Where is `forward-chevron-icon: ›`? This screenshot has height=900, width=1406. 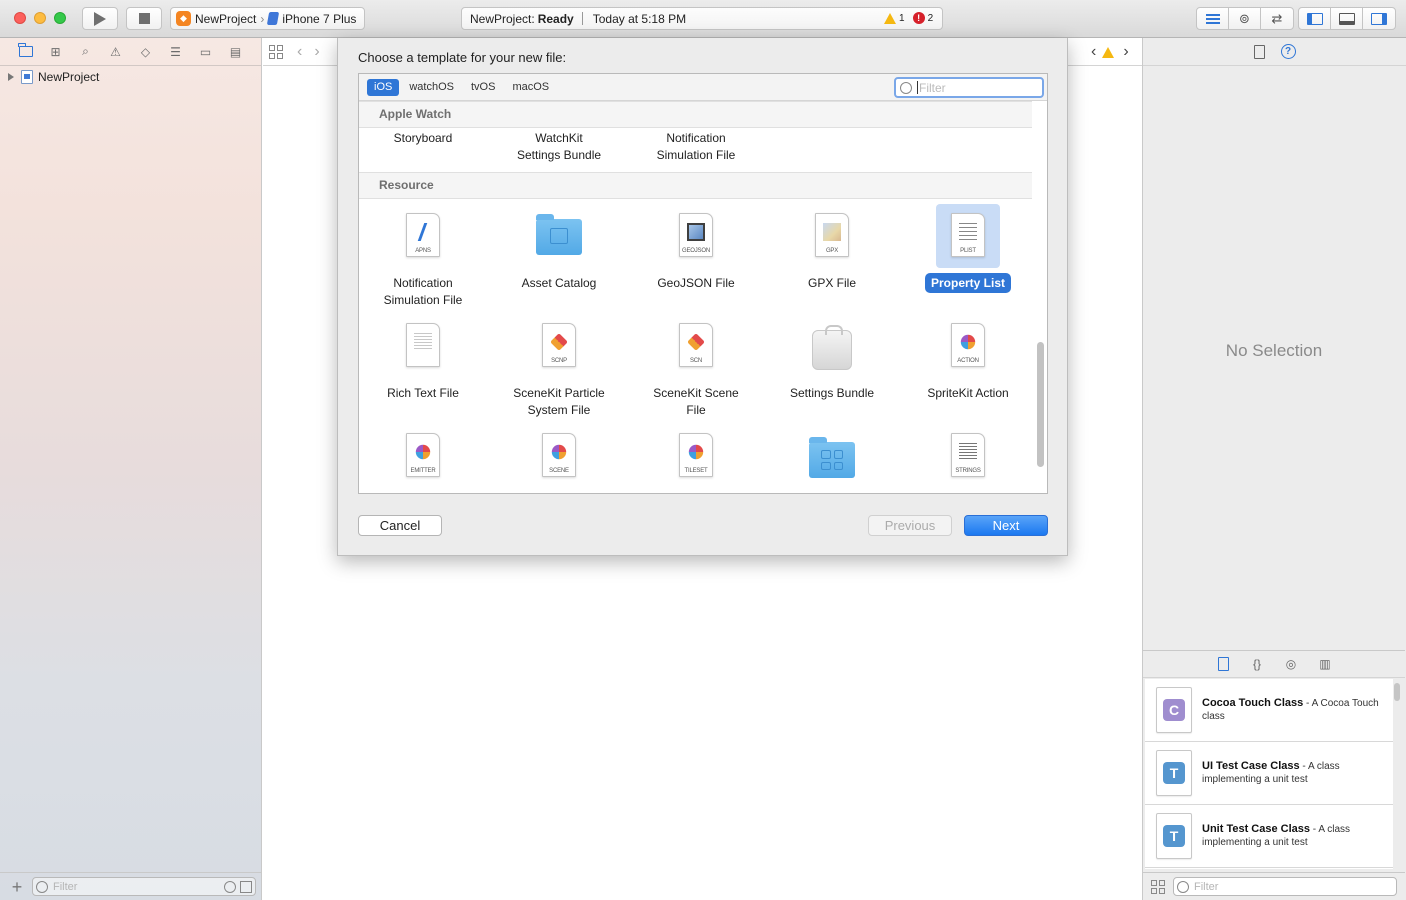
forward-chevron-icon: › is located at coordinates (316, 51).